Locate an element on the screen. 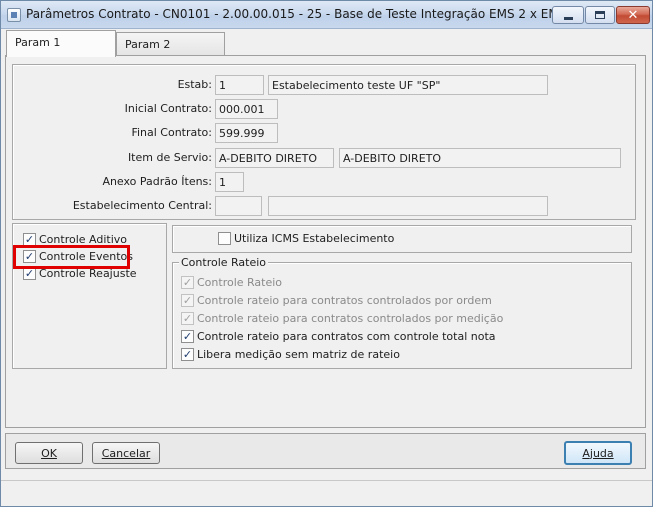 This screenshot has width=653, height=507. item-servio-label: Item de Servio: is located at coordinates (169, 157).